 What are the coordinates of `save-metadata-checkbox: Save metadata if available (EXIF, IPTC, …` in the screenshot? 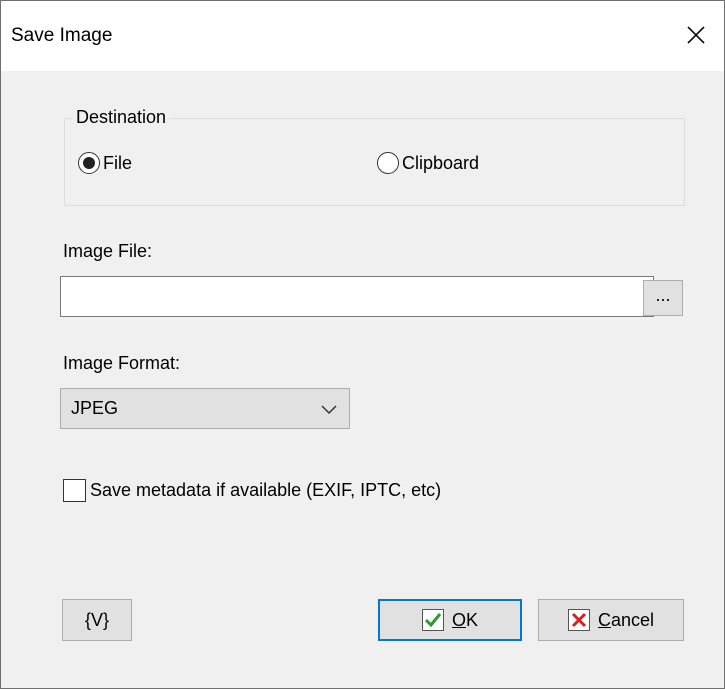 It's located at (252, 490).